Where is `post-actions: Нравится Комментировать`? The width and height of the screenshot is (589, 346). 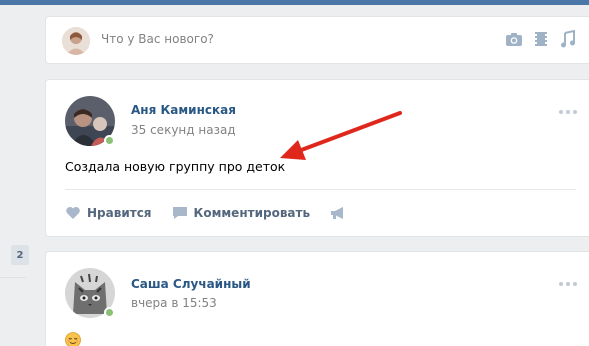
post-actions: Нравится Комментировать is located at coordinates (218, 213).